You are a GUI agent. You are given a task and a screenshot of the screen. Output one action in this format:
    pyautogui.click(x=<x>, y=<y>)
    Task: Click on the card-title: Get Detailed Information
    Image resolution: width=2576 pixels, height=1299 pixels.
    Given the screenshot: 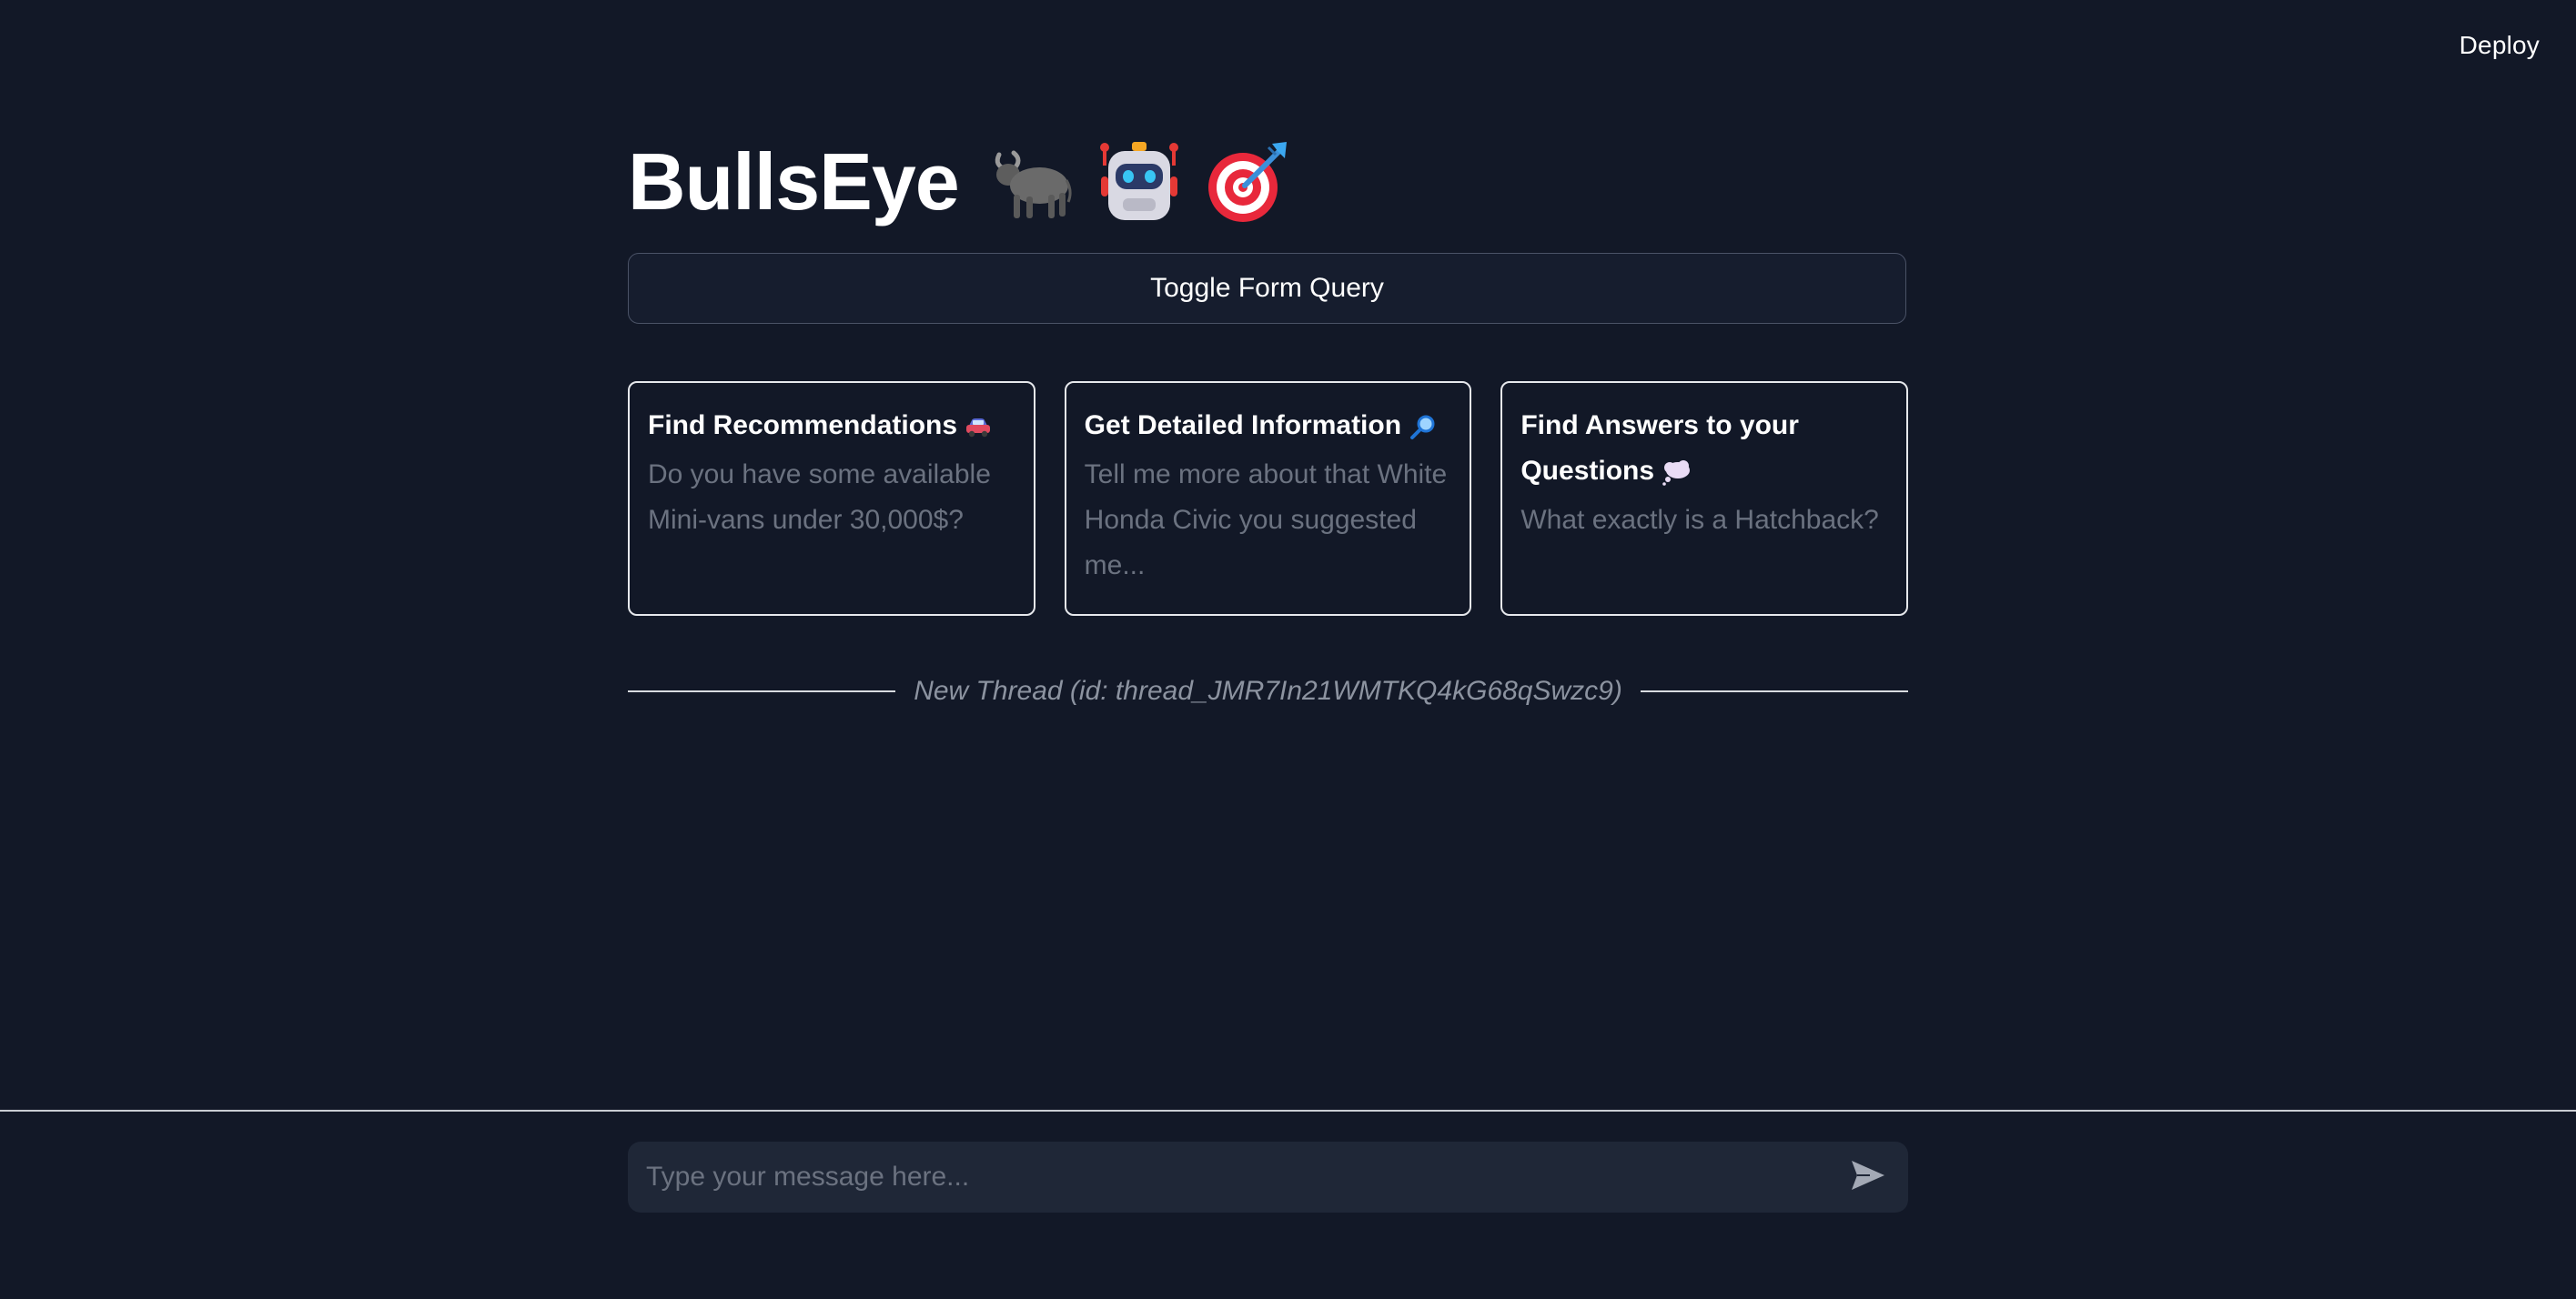 What is the action you would take?
    pyautogui.click(x=1243, y=425)
    